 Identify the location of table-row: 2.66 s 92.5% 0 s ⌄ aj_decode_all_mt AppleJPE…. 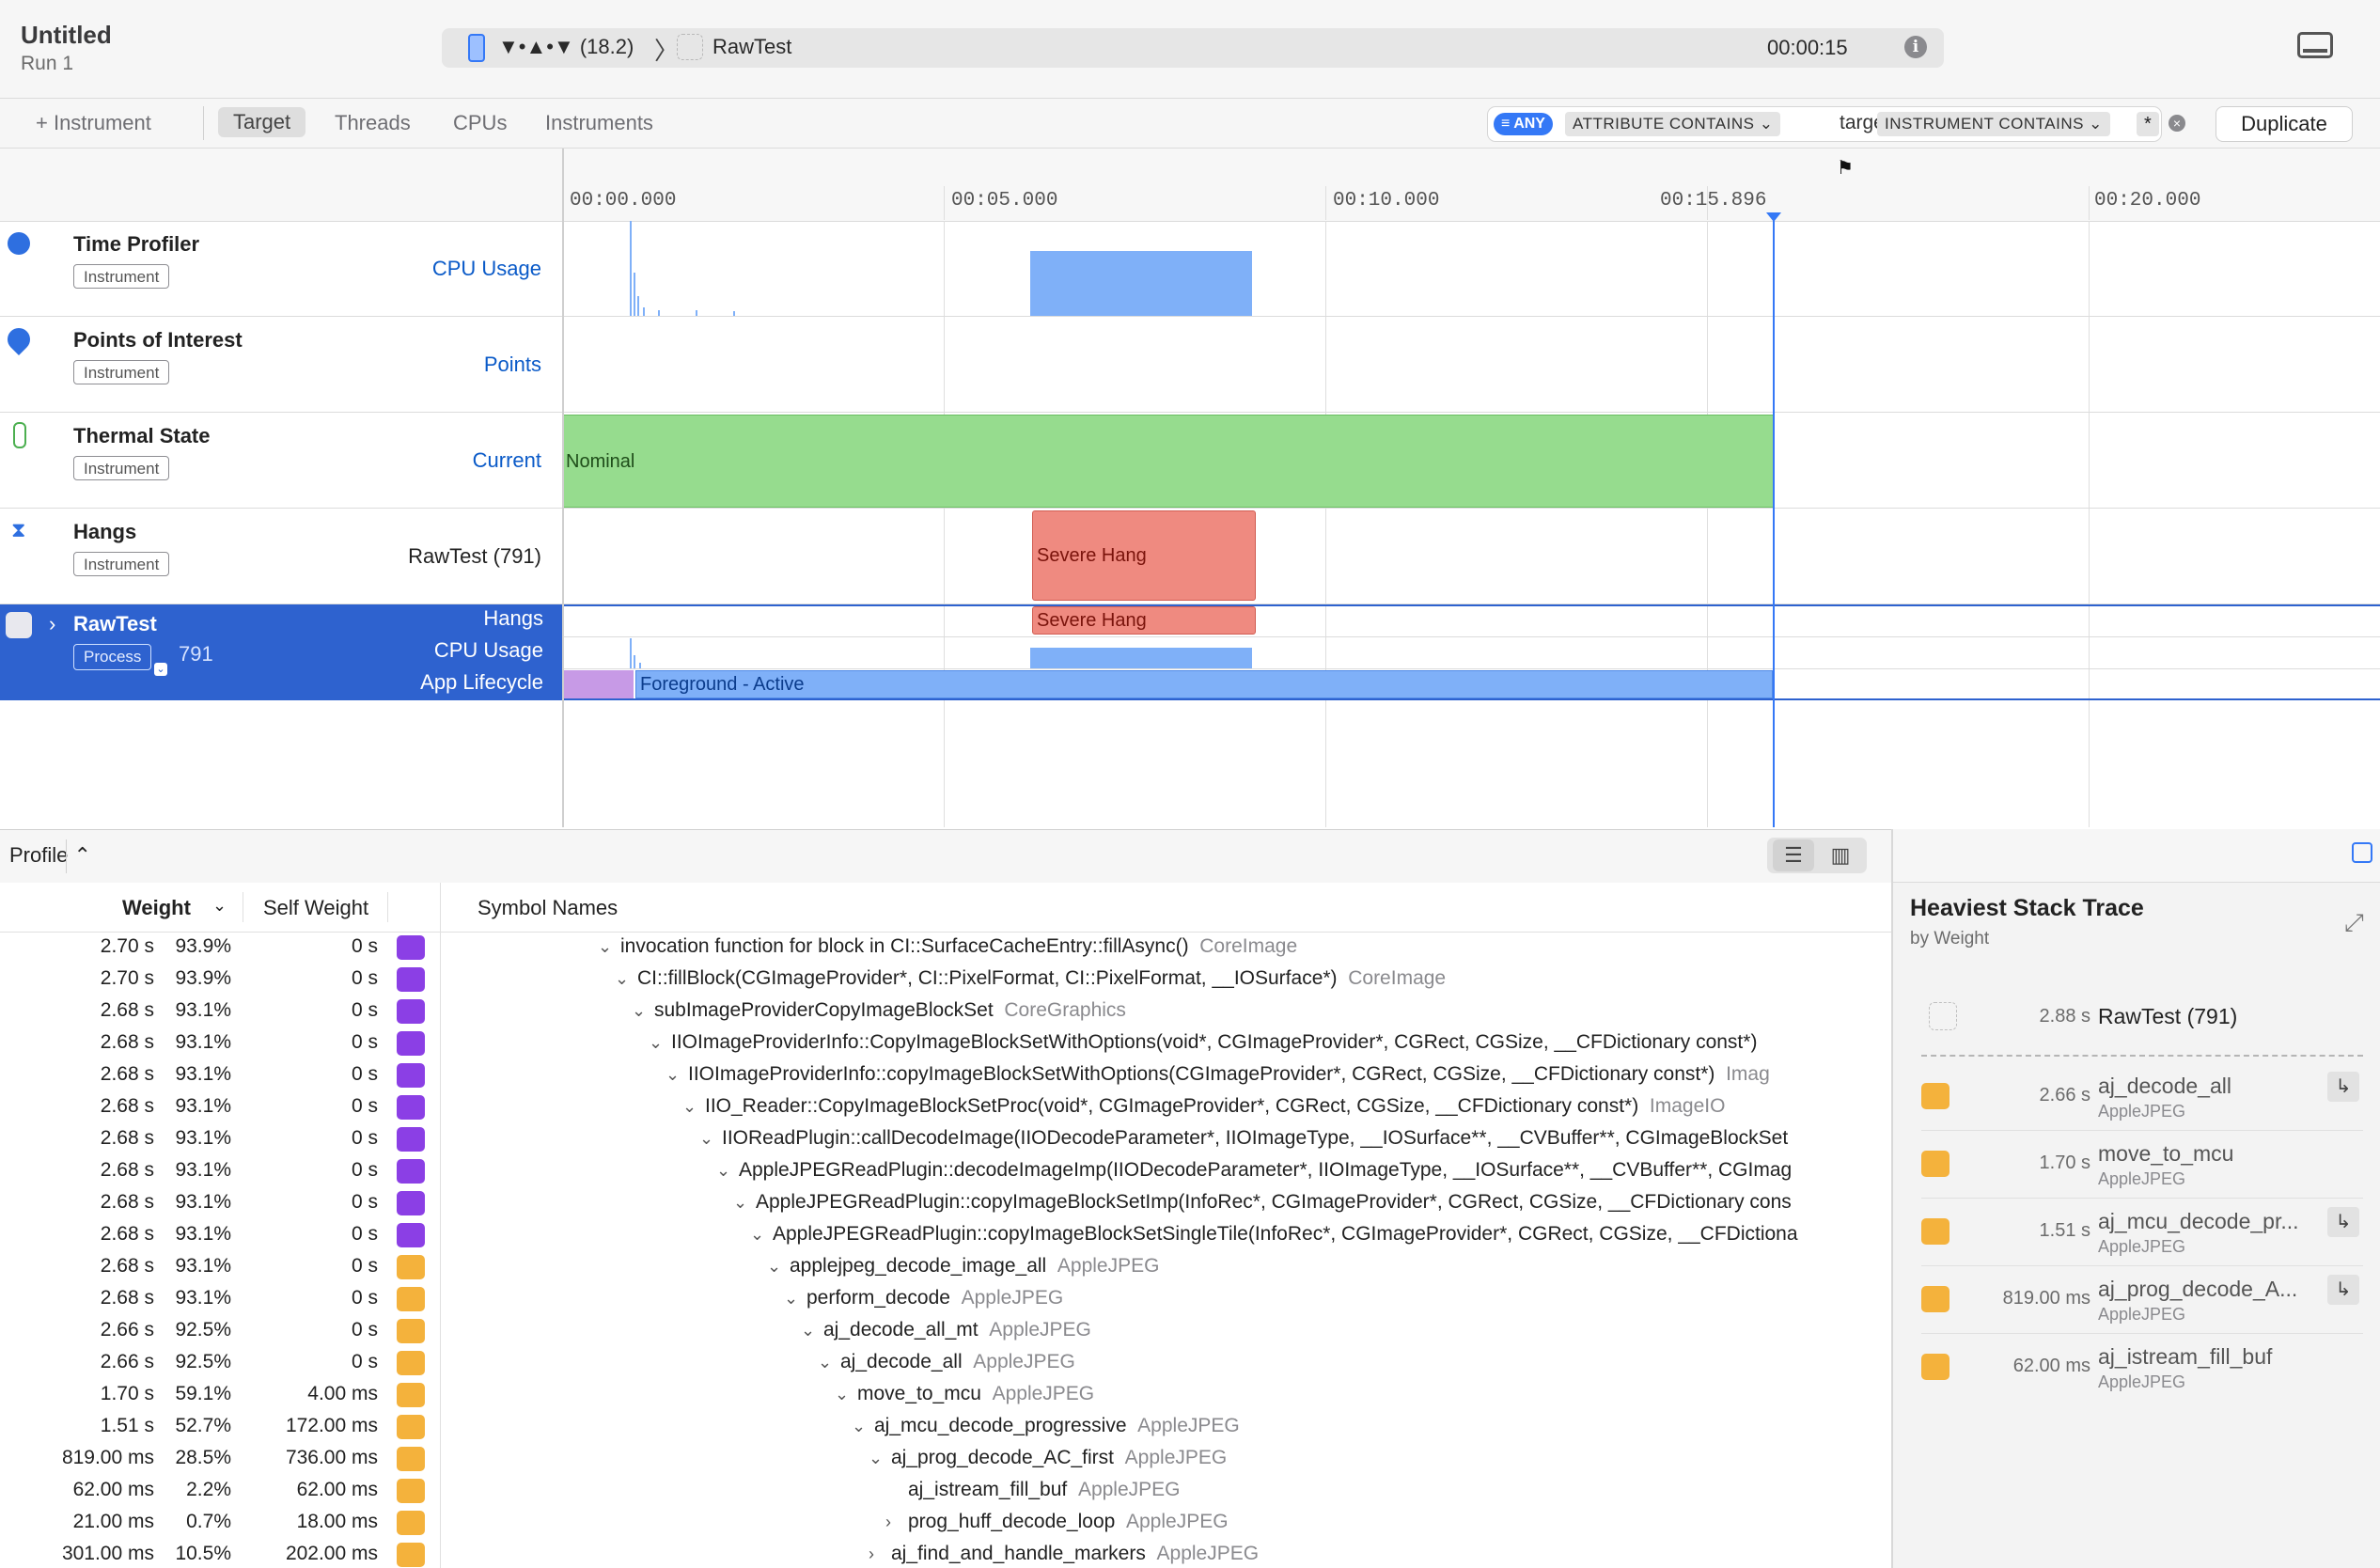
(945, 1331).